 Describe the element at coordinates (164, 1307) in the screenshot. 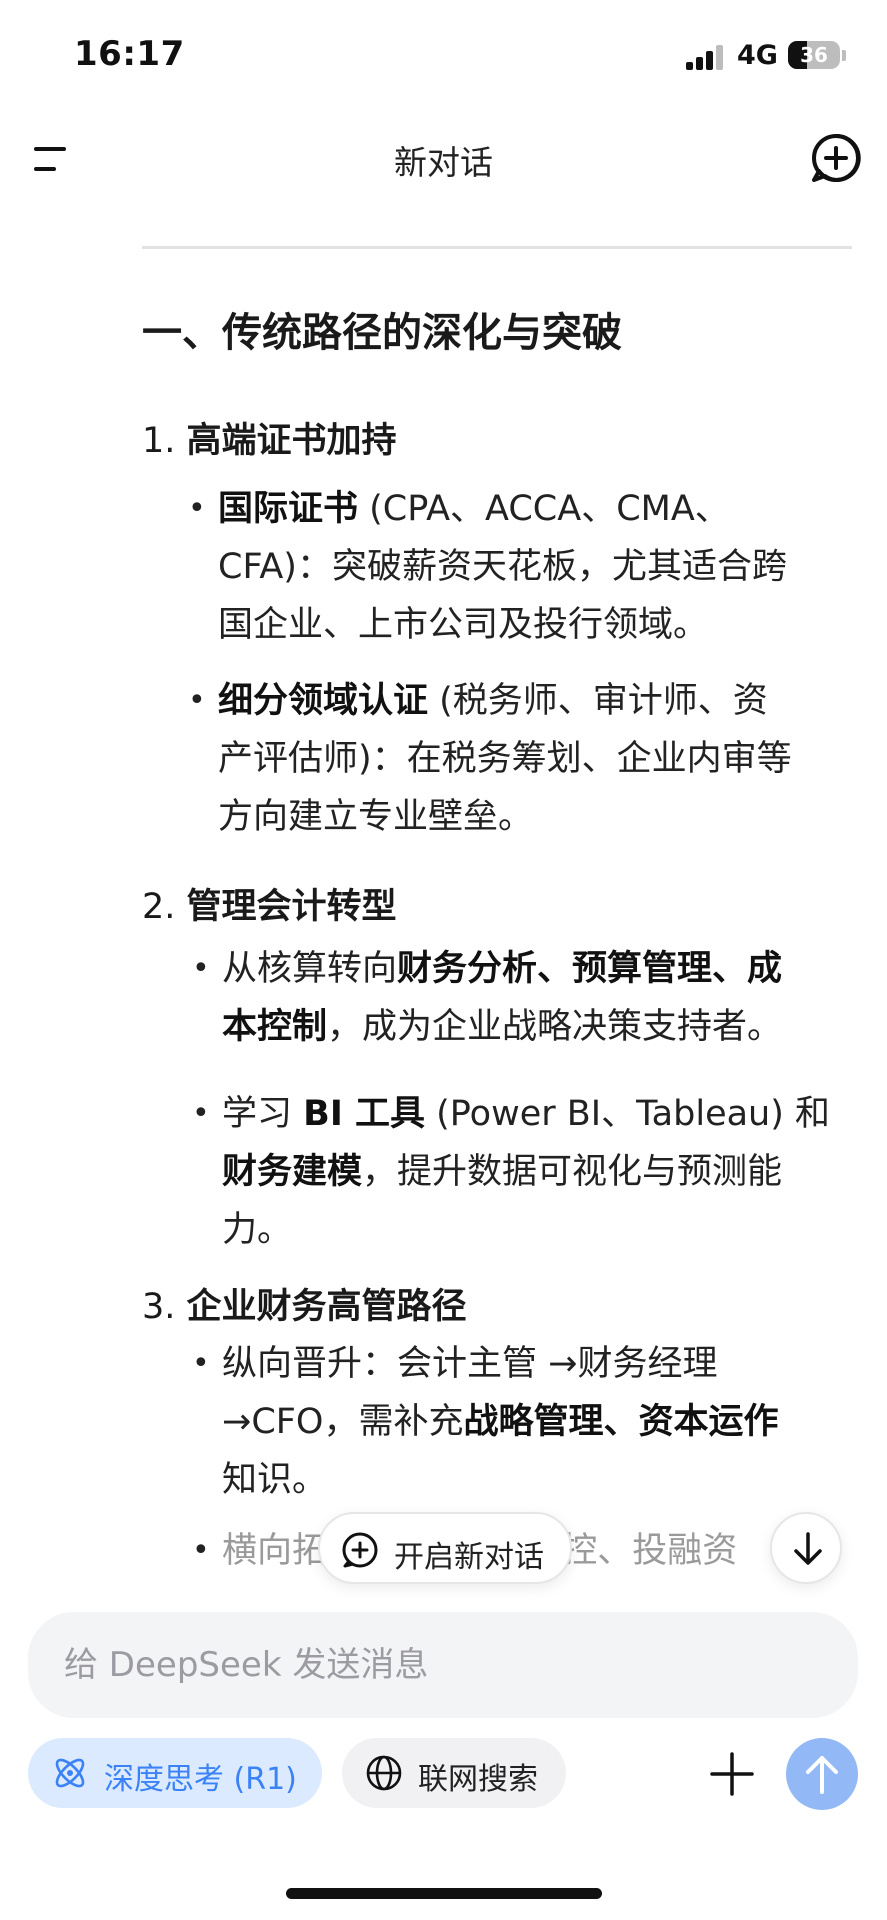

I see `item-number: 3.` at that location.